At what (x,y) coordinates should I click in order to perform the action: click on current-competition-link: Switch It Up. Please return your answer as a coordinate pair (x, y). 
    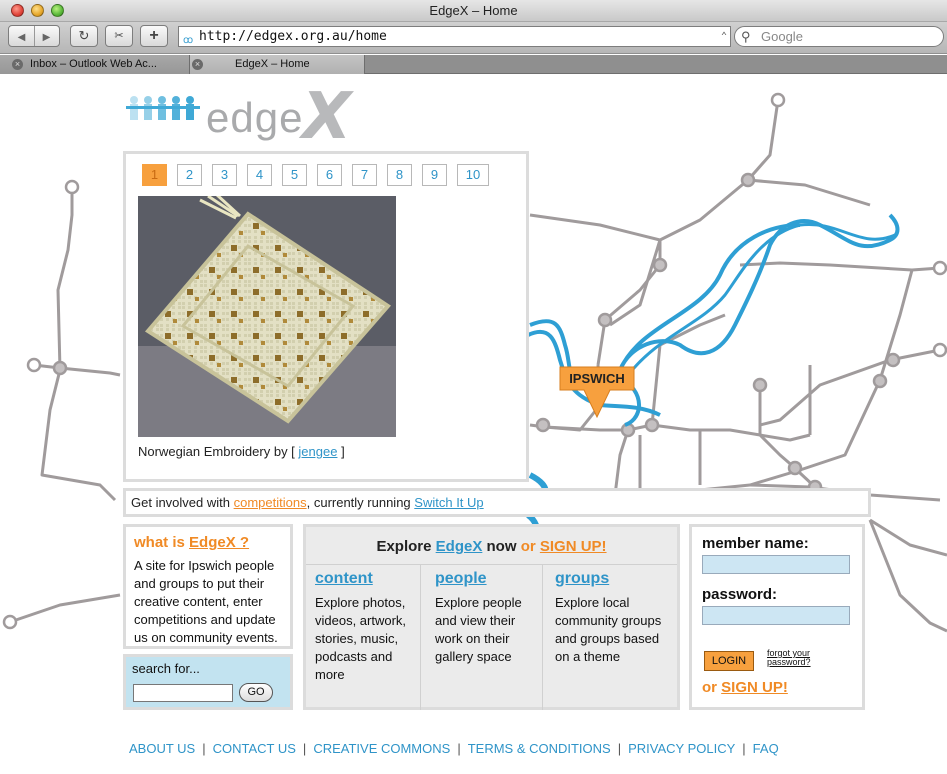
    Looking at the image, I should click on (448, 502).